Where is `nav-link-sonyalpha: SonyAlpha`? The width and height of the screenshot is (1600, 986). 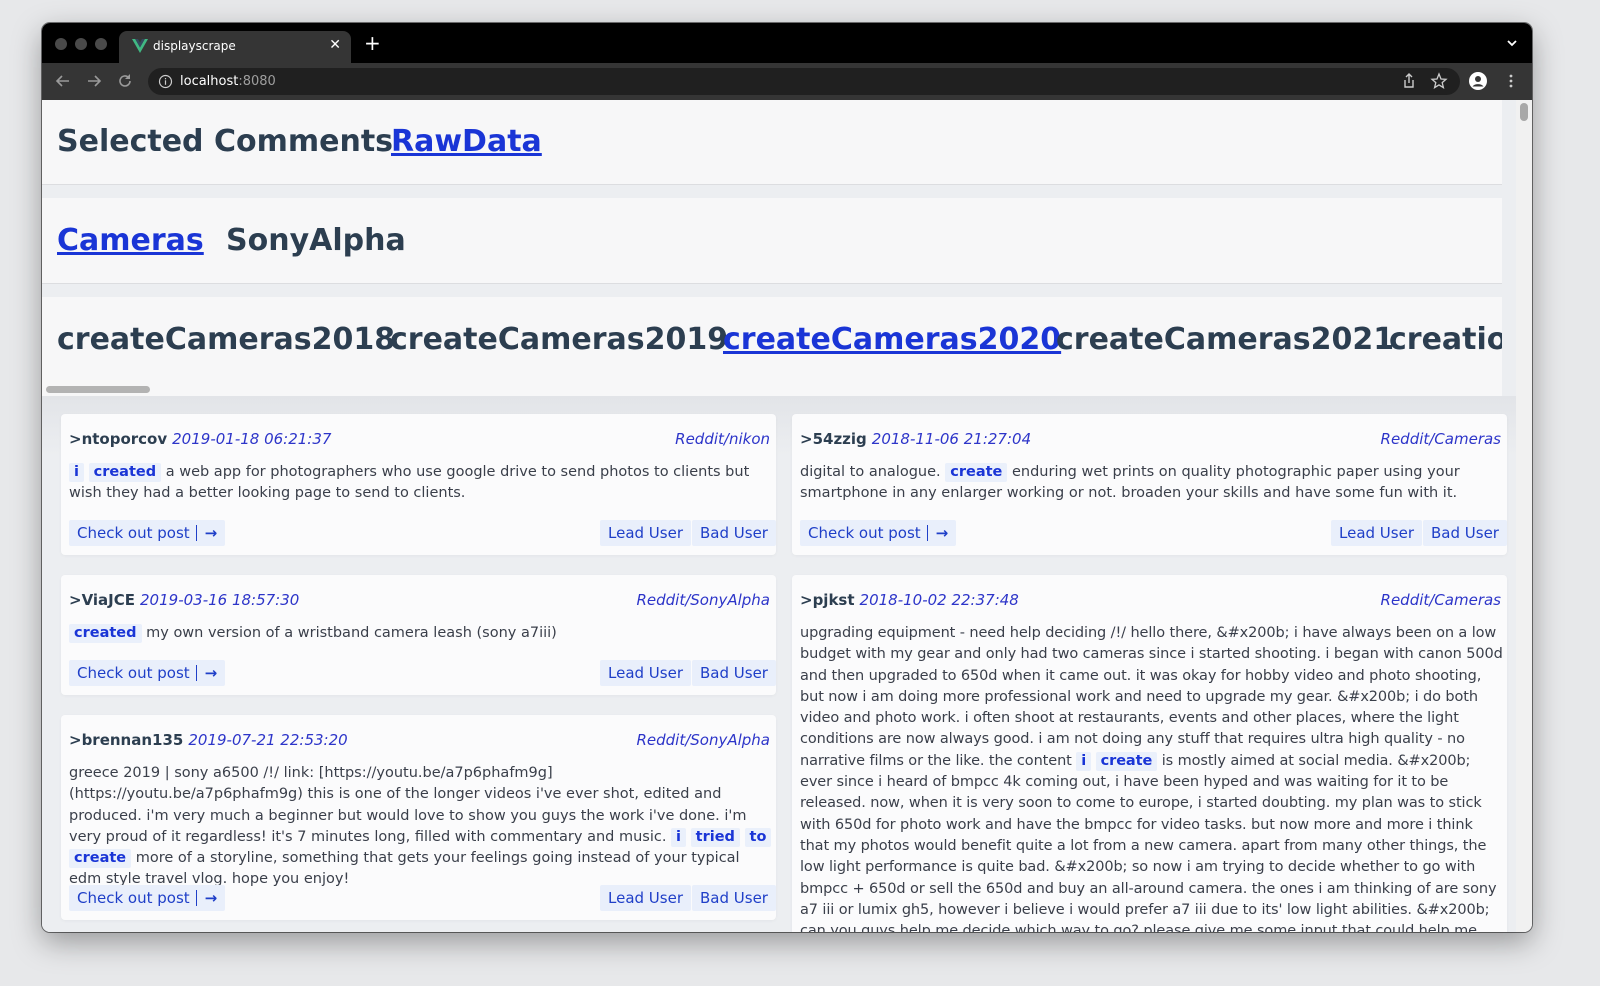
nav-link-sonyalpha: SonyAlpha is located at coordinates (316, 240).